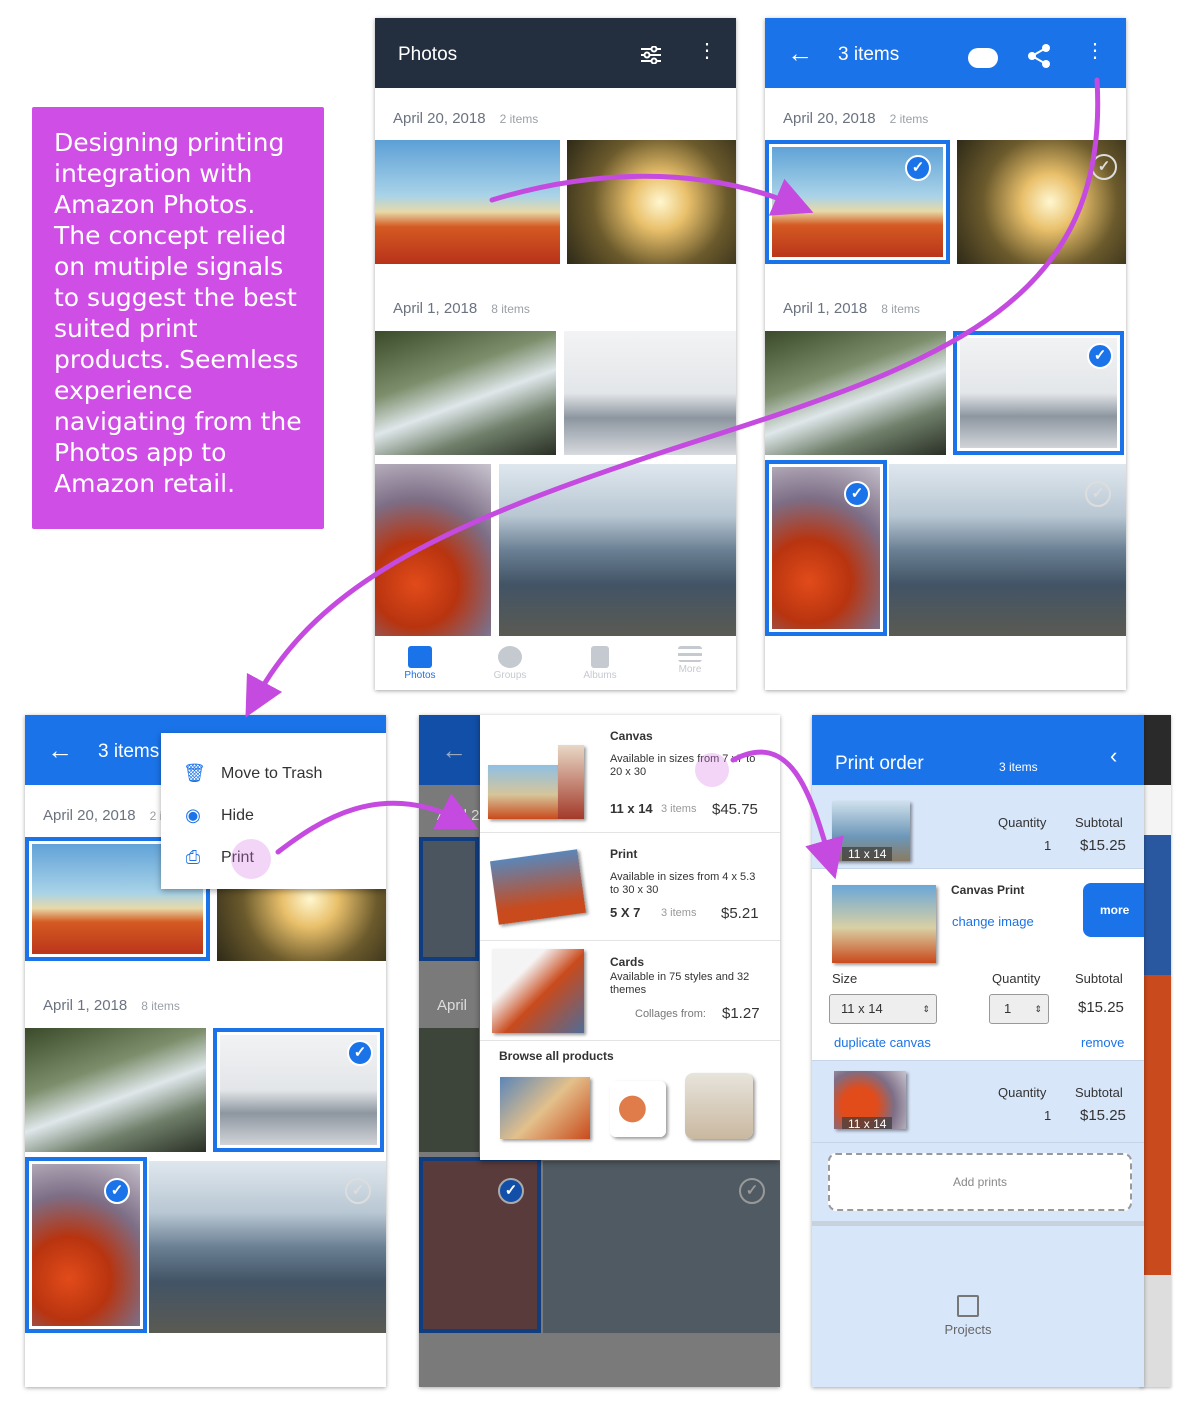 The height and width of the screenshot is (1412, 1189). Describe the element at coordinates (638, 1109) in the screenshot. I see `mug-thumbnail` at that location.